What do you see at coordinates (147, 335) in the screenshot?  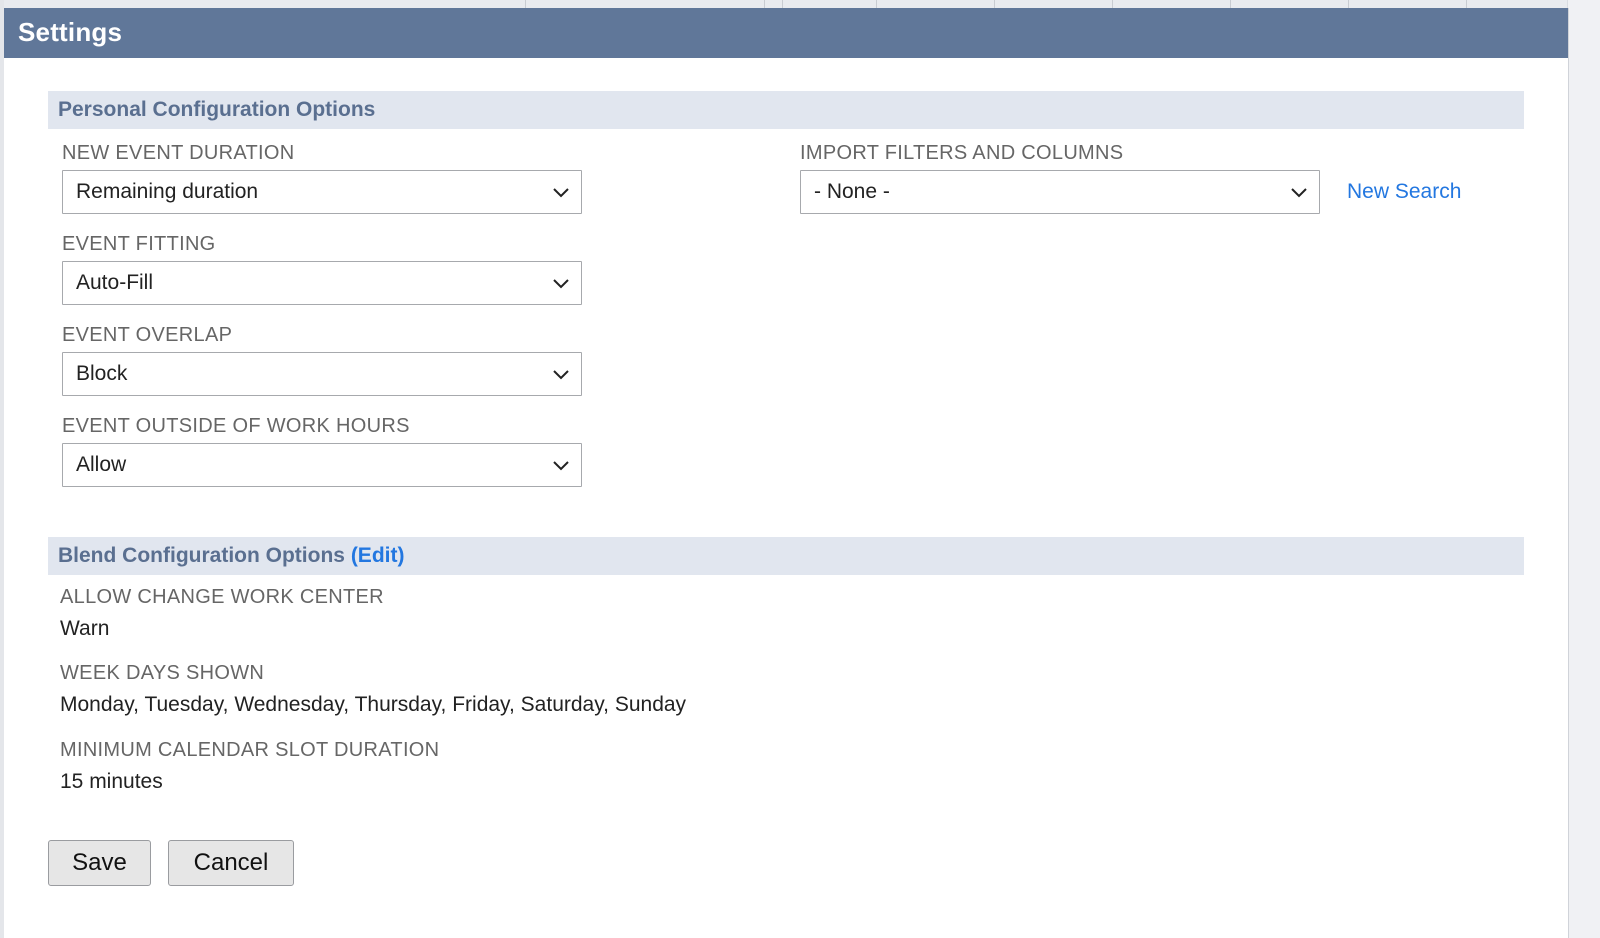 I see `event-overlap-label: EVENT OVERLAP` at bounding box center [147, 335].